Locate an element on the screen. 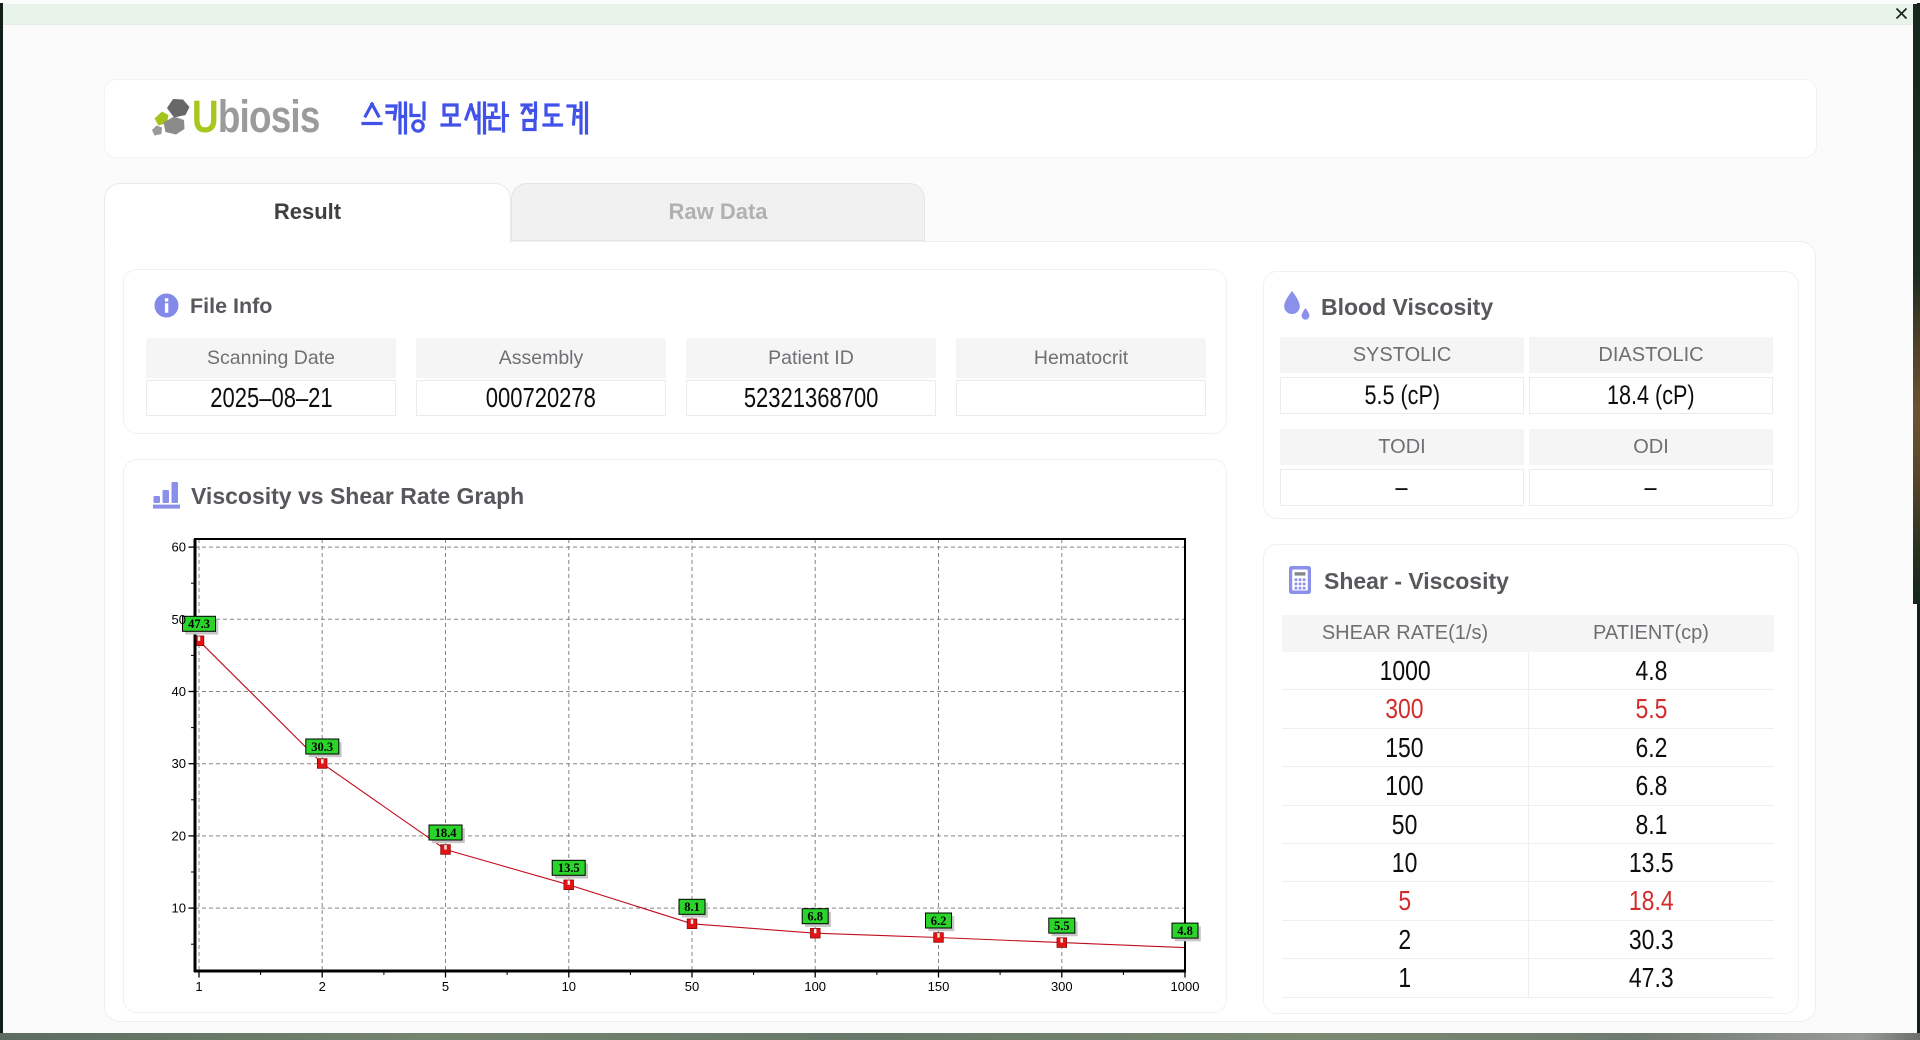  svg-text: 300 is located at coordinates (1062, 986).